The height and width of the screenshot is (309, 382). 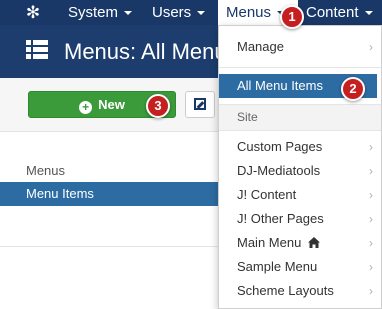 I want to click on plus-circle-icon: +, so click(x=86, y=107).